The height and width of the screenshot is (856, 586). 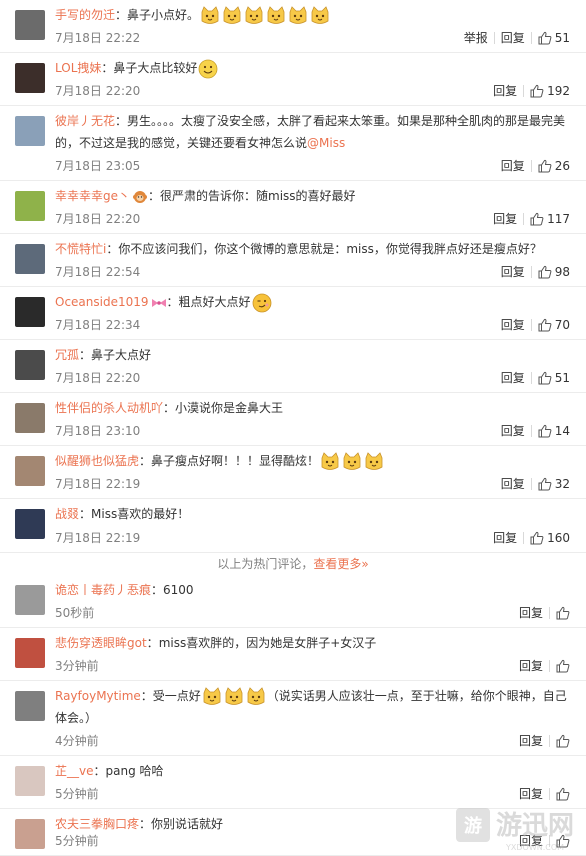 I want to click on comment-actions: 回复 117, so click(x=531, y=219).